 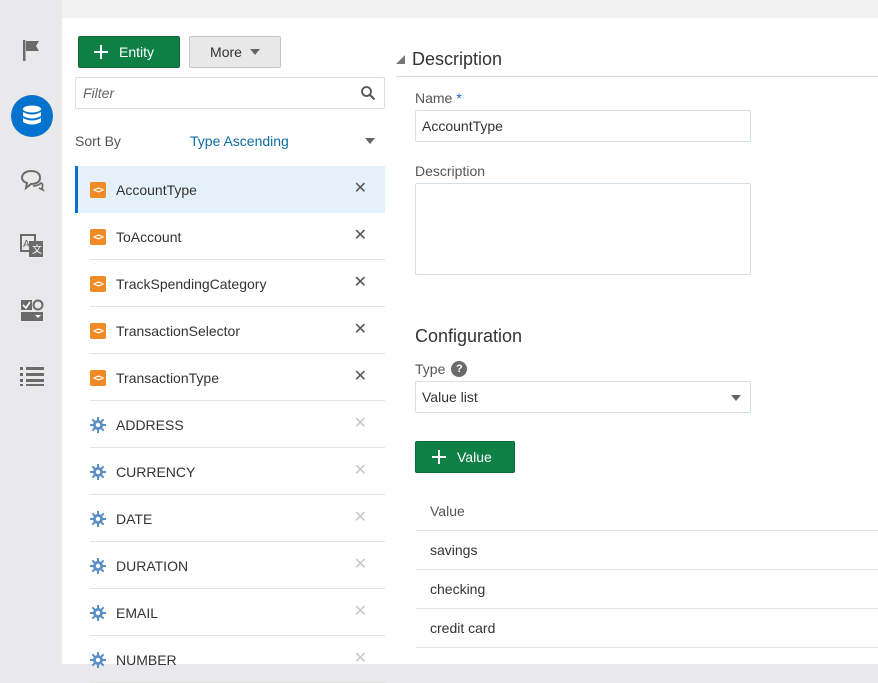 What do you see at coordinates (152, 565) in the screenshot?
I see `entity-name: DURATION` at bounding box center [152, 565].